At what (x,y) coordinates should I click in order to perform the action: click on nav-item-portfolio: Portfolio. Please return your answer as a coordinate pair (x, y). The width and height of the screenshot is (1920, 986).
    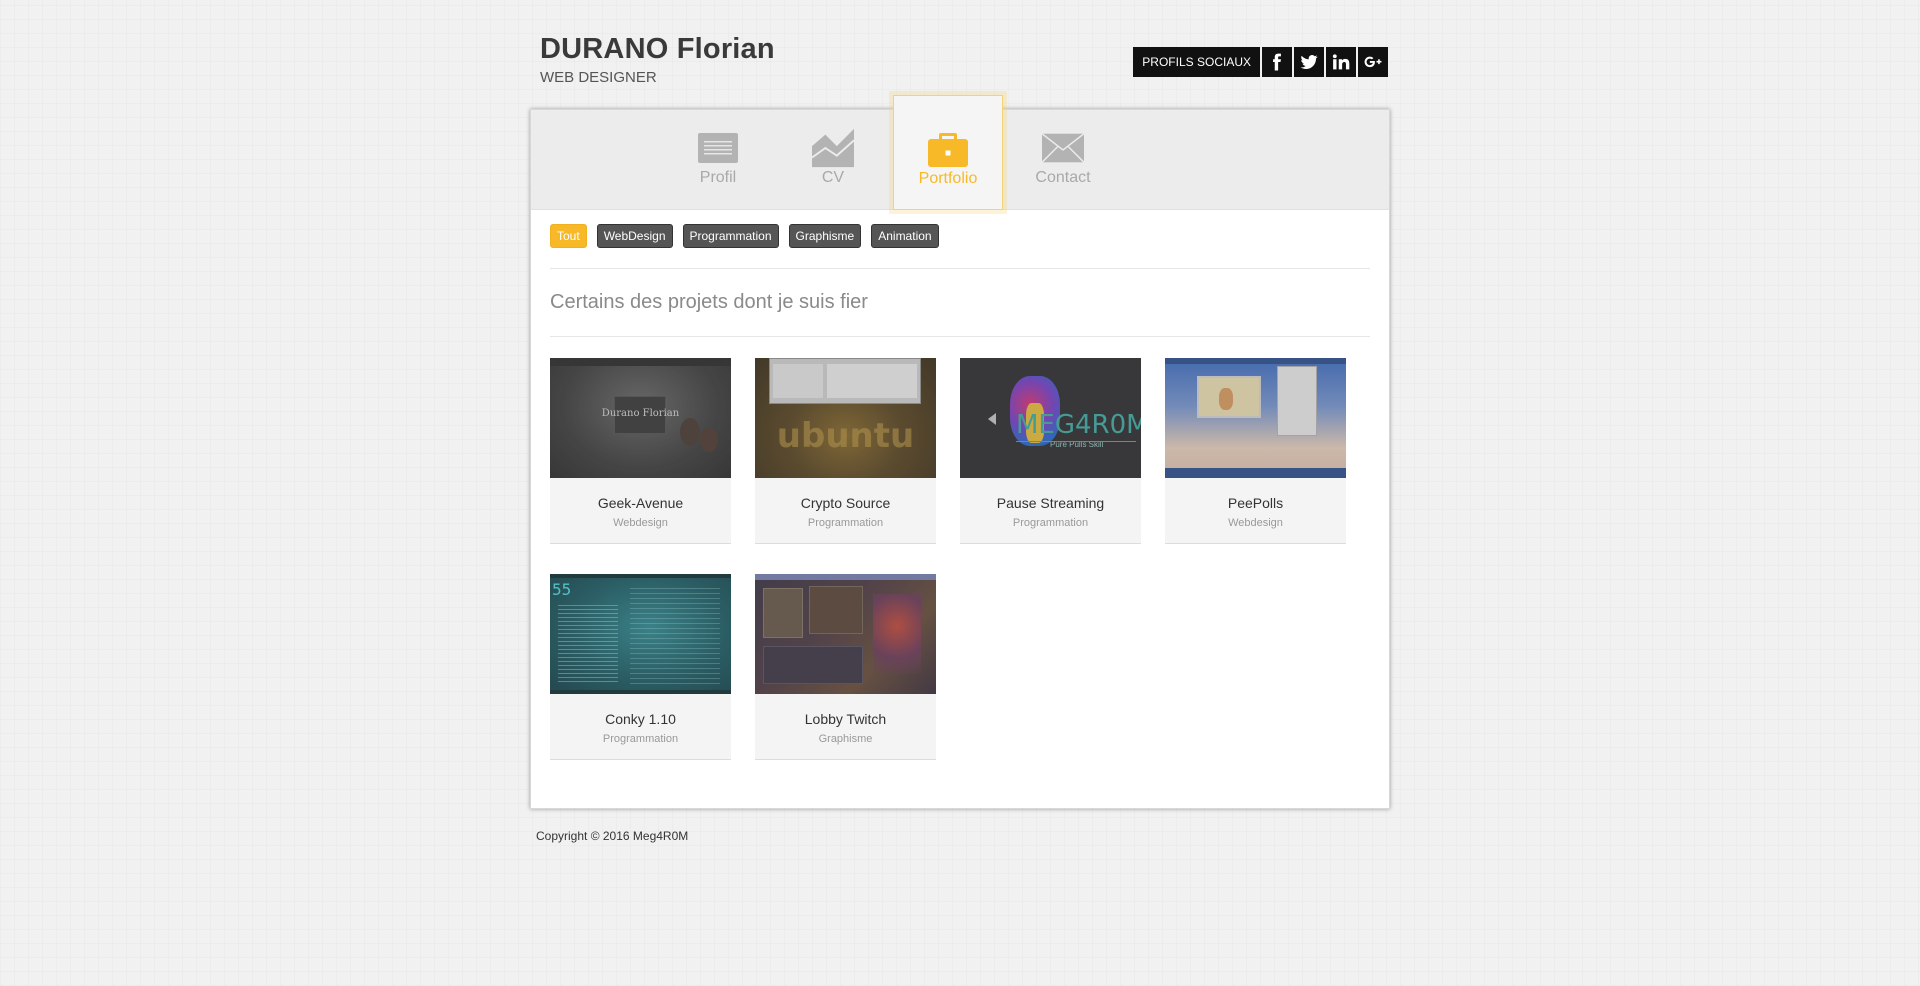
    Looking at the image, I should click on (948, 152).